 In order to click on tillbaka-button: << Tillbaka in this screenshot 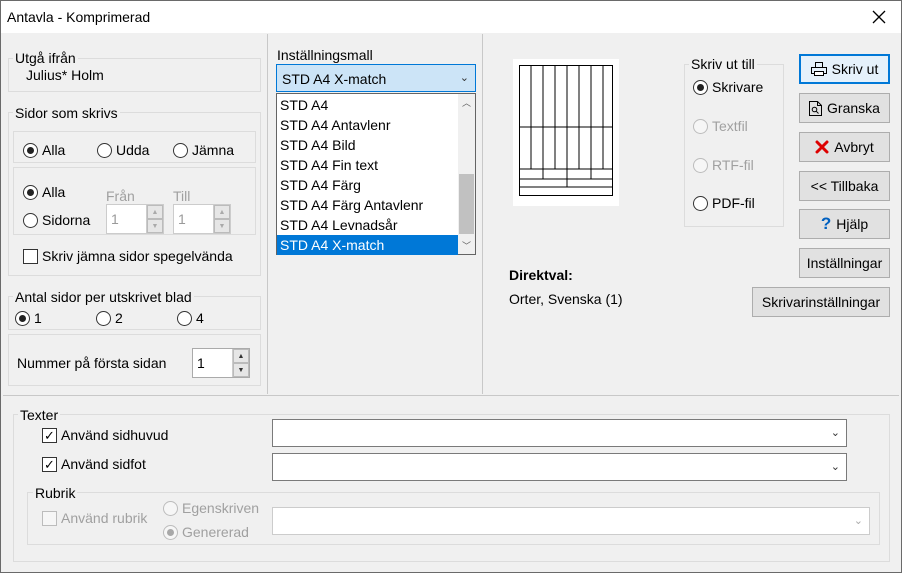, I will do `click(844, 186)`.